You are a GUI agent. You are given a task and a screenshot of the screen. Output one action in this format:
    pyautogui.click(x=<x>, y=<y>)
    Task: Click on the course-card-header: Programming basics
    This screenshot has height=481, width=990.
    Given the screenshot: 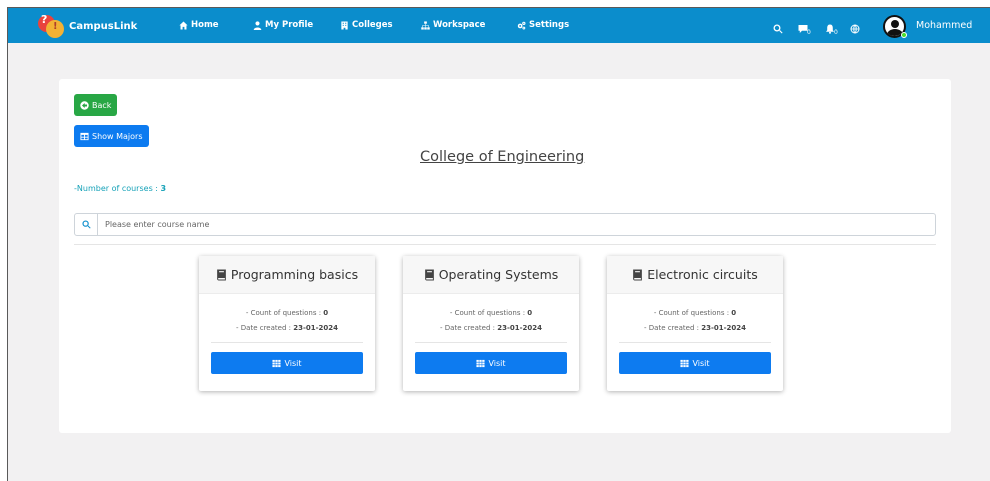 What is the action you would take?
    pyautogui.click(x=287, y=275)
    